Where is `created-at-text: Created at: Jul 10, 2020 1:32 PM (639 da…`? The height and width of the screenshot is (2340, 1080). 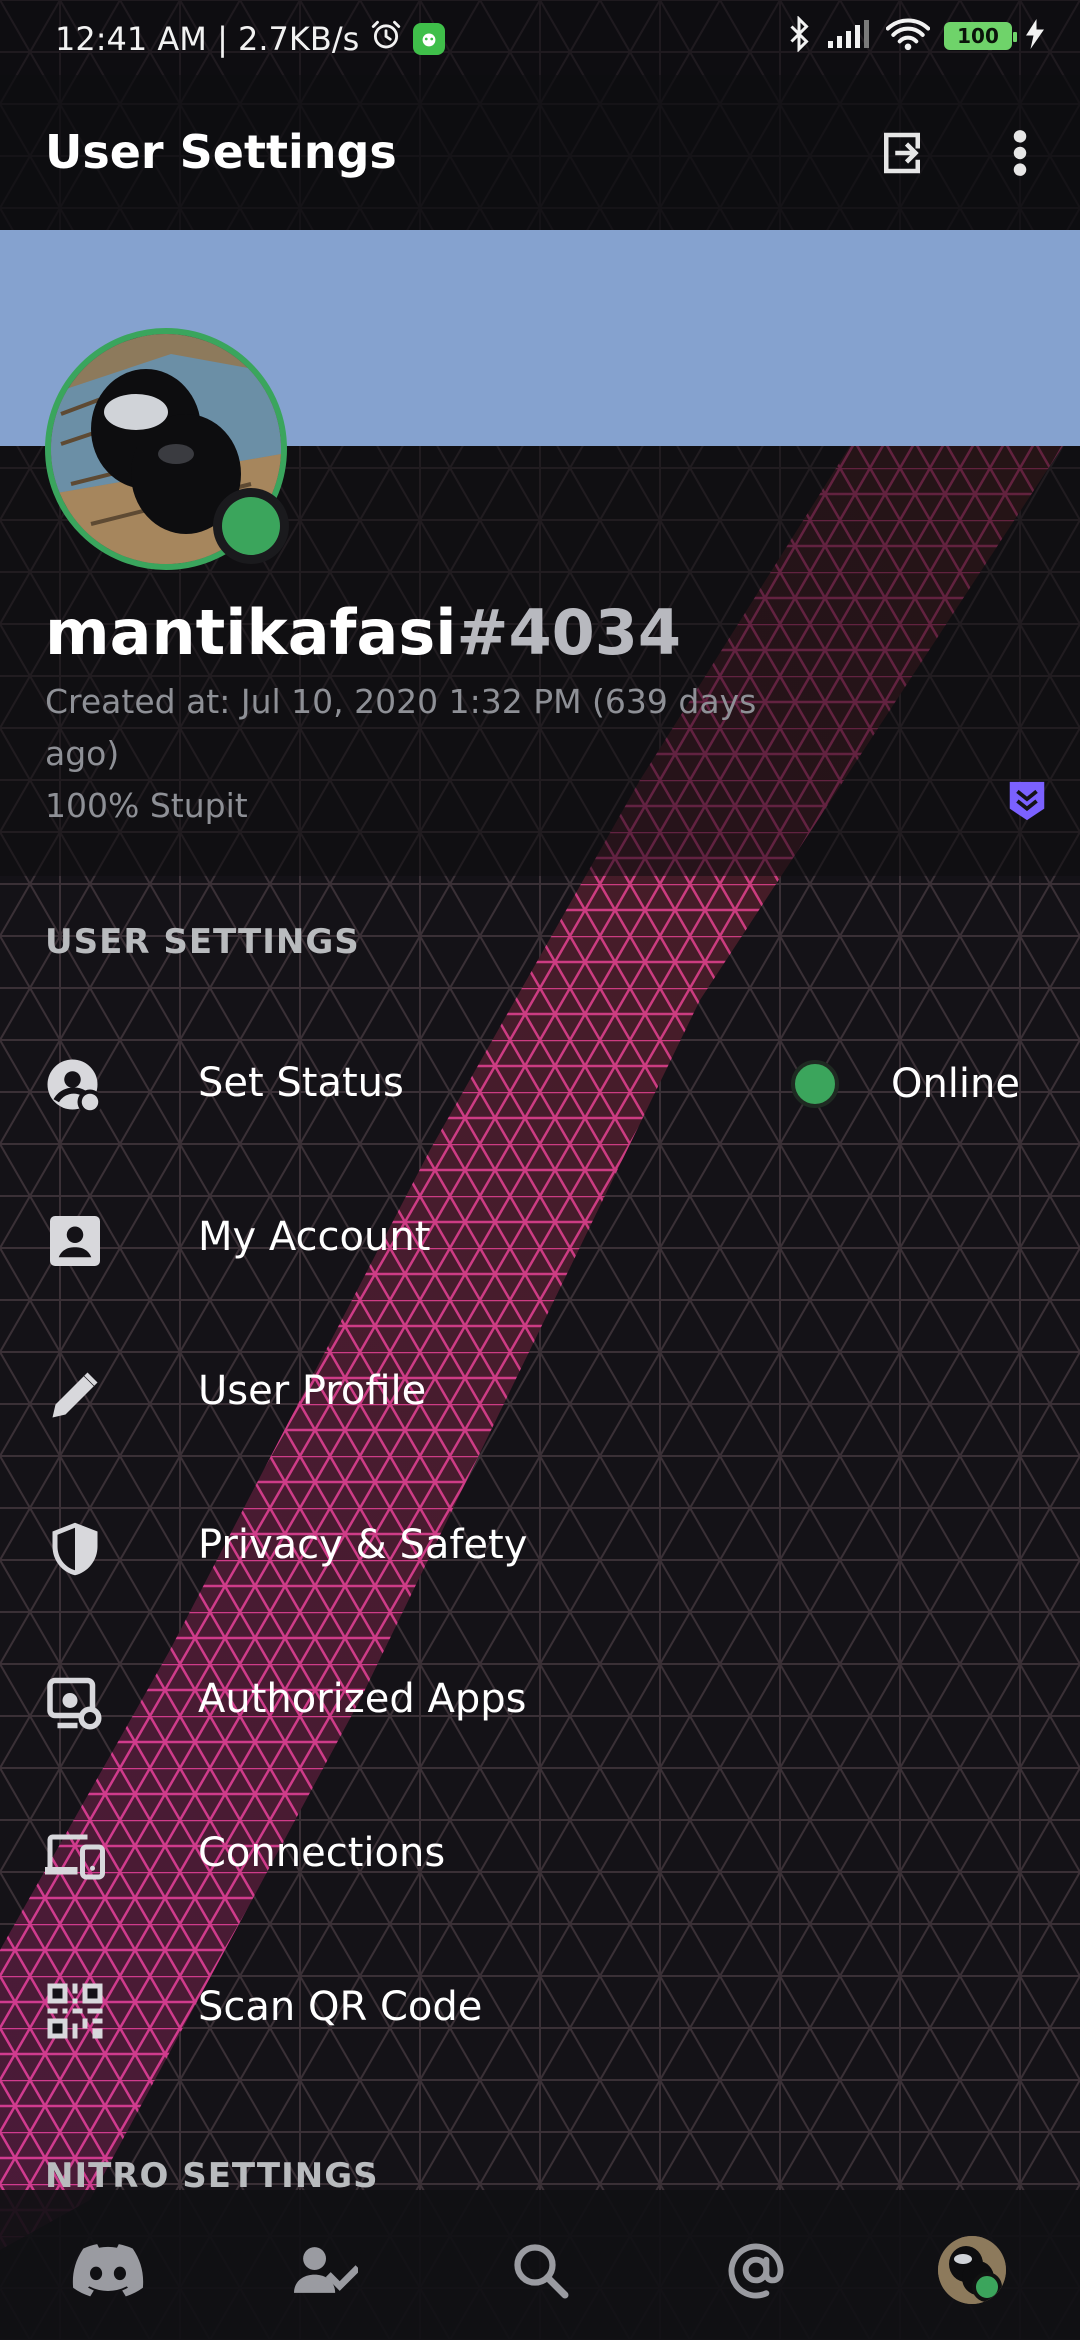 created-at-text: Created at: Jul 10, 2020 1:32 PM (639 da… is located at coordinates (401, 727).